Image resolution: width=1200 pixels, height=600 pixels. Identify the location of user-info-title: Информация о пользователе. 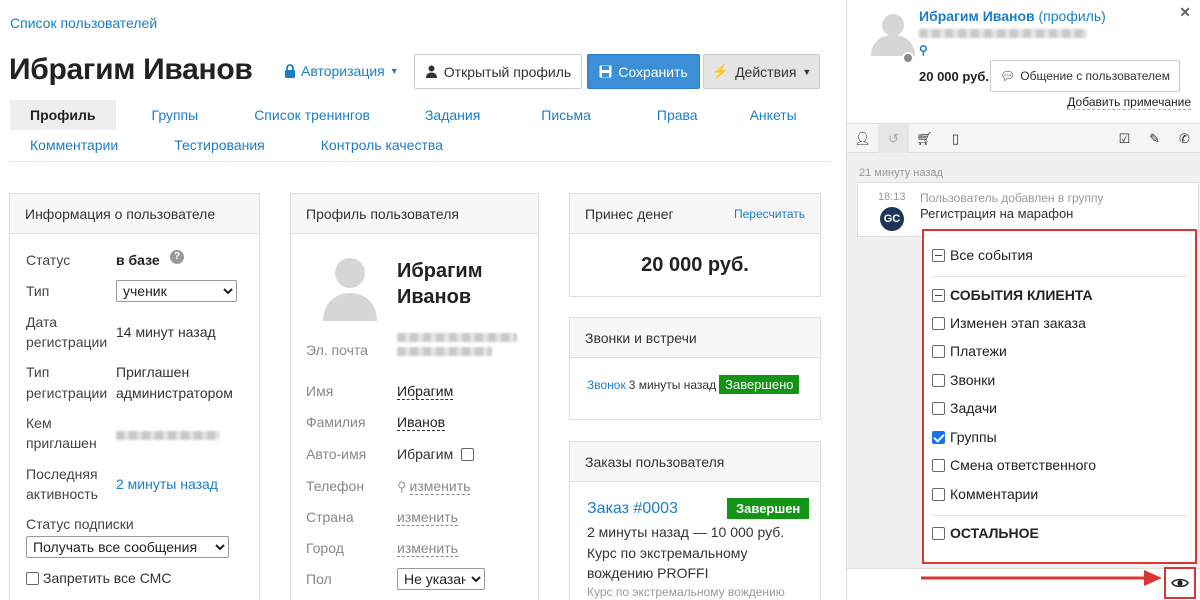
(134, 214).